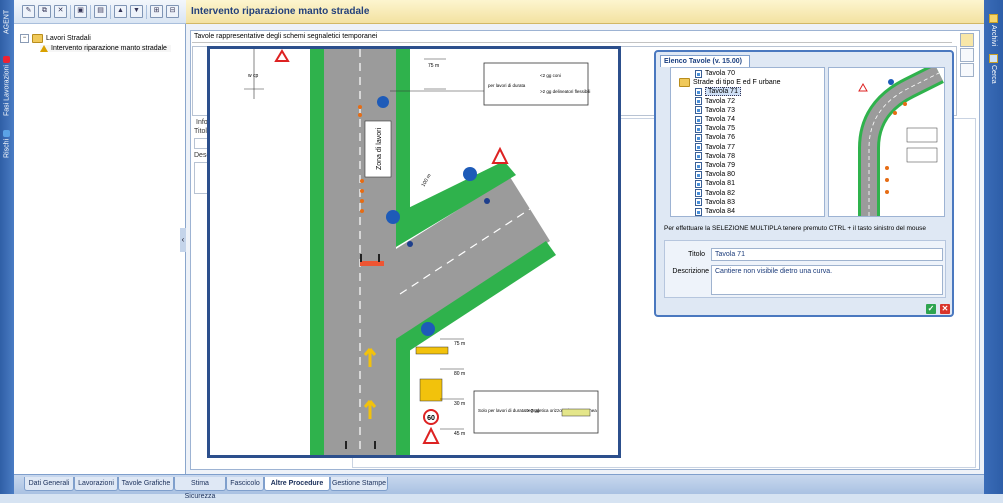 Image resolution: width=1003 pixels, height=503 pixels. Describe the element at coordinates (737, 83) in the screenshot. I see `tavola-list-label: Strade di tipo E ed F urbane` at that location.